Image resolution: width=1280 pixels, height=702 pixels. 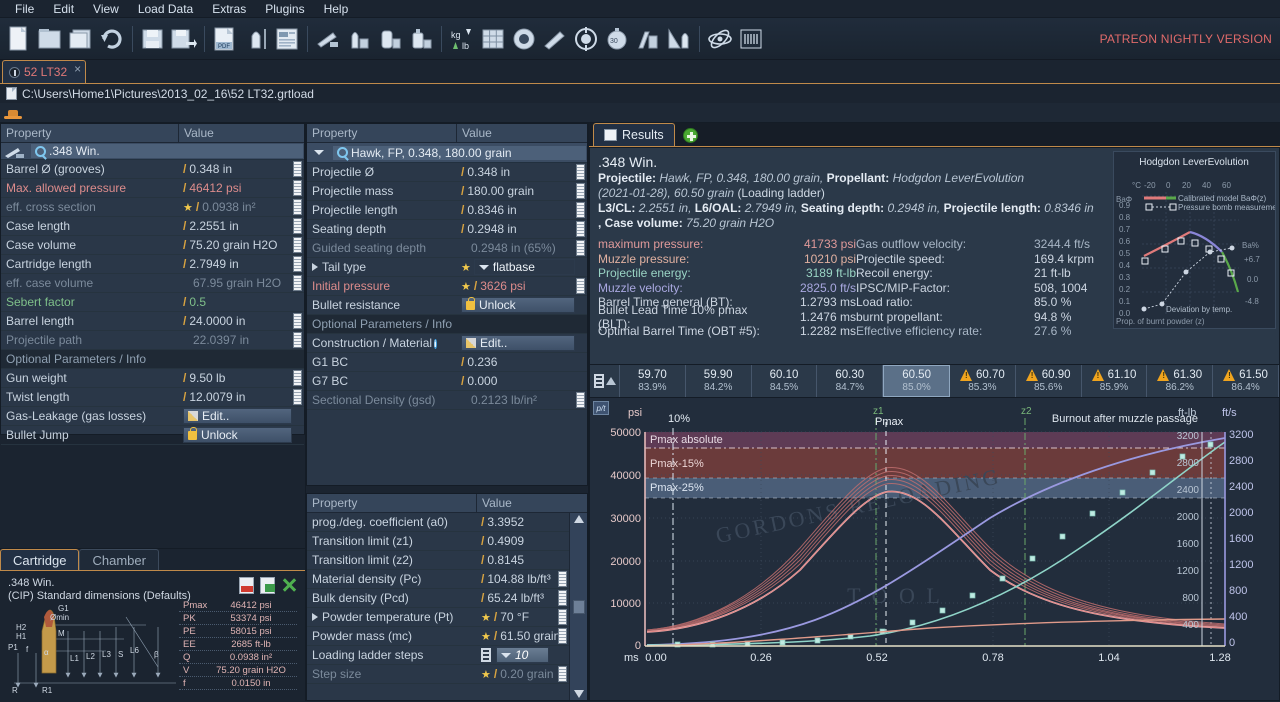 I want to click on tab-chamber: Chamber, so click(x=119, y=559).